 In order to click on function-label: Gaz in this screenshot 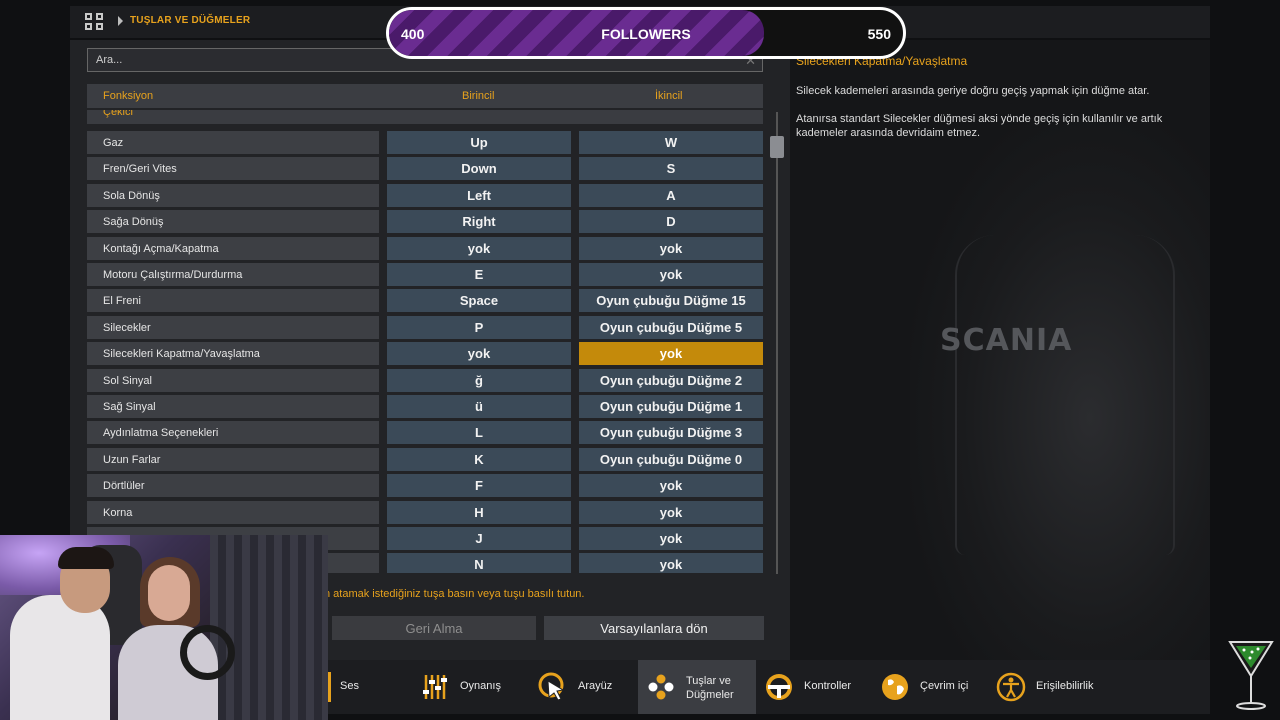, I will do `click(233, 142)`.